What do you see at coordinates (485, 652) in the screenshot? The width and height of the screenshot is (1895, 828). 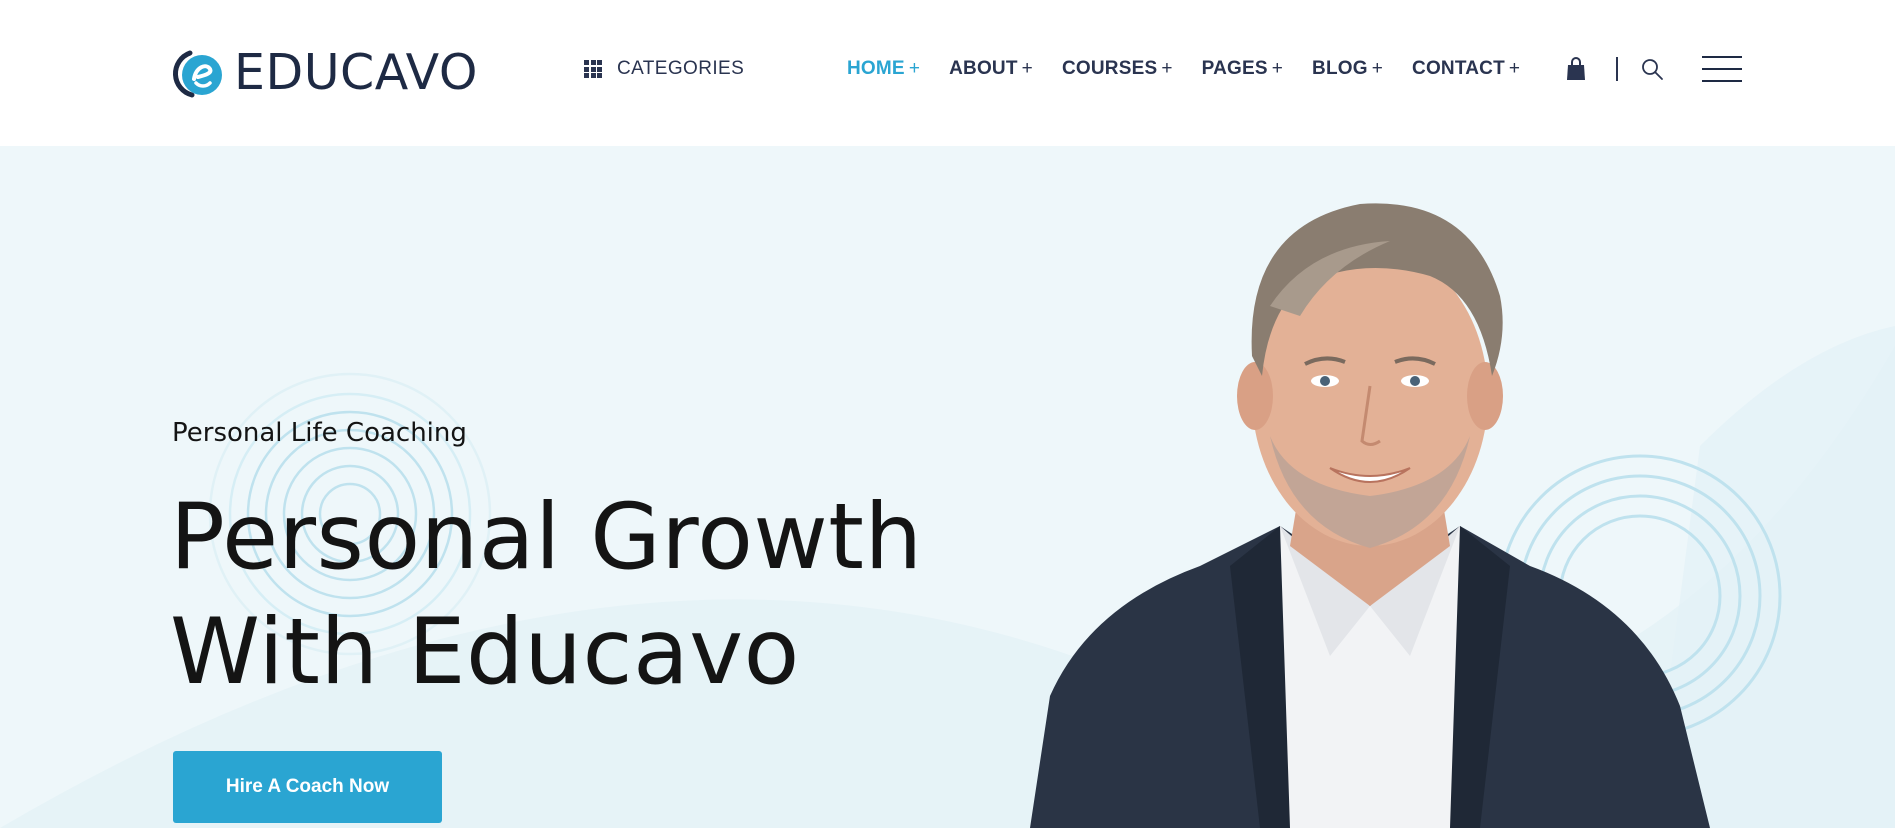 I see `hero-title-line-2: With Educavo` at bounding box center [485, 652].